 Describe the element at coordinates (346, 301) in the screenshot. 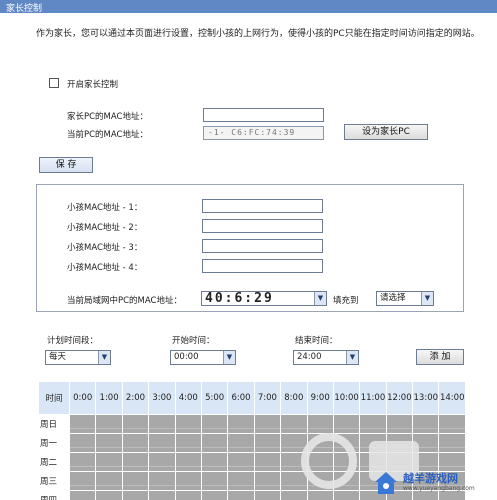

I see `fill-to-label: 填充到` at that location.